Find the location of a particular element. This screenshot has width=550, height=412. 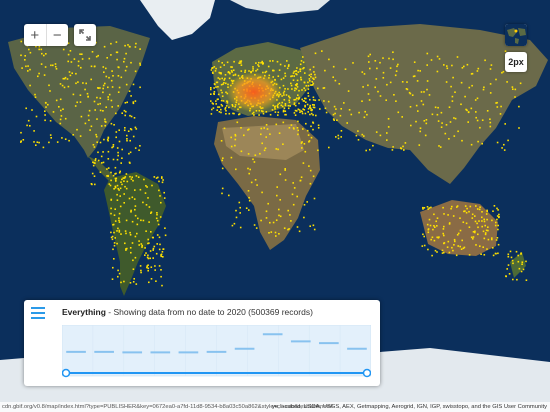

zoom-in-button: + is located at coordinates (35, 35).